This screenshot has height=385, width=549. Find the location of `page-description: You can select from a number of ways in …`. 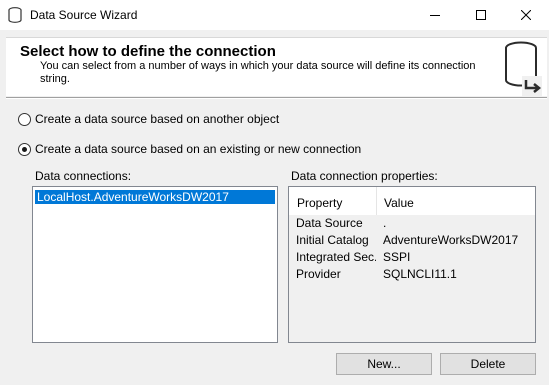

page-description: You can select from a number of ways in … is located at coordinates (258, 72).